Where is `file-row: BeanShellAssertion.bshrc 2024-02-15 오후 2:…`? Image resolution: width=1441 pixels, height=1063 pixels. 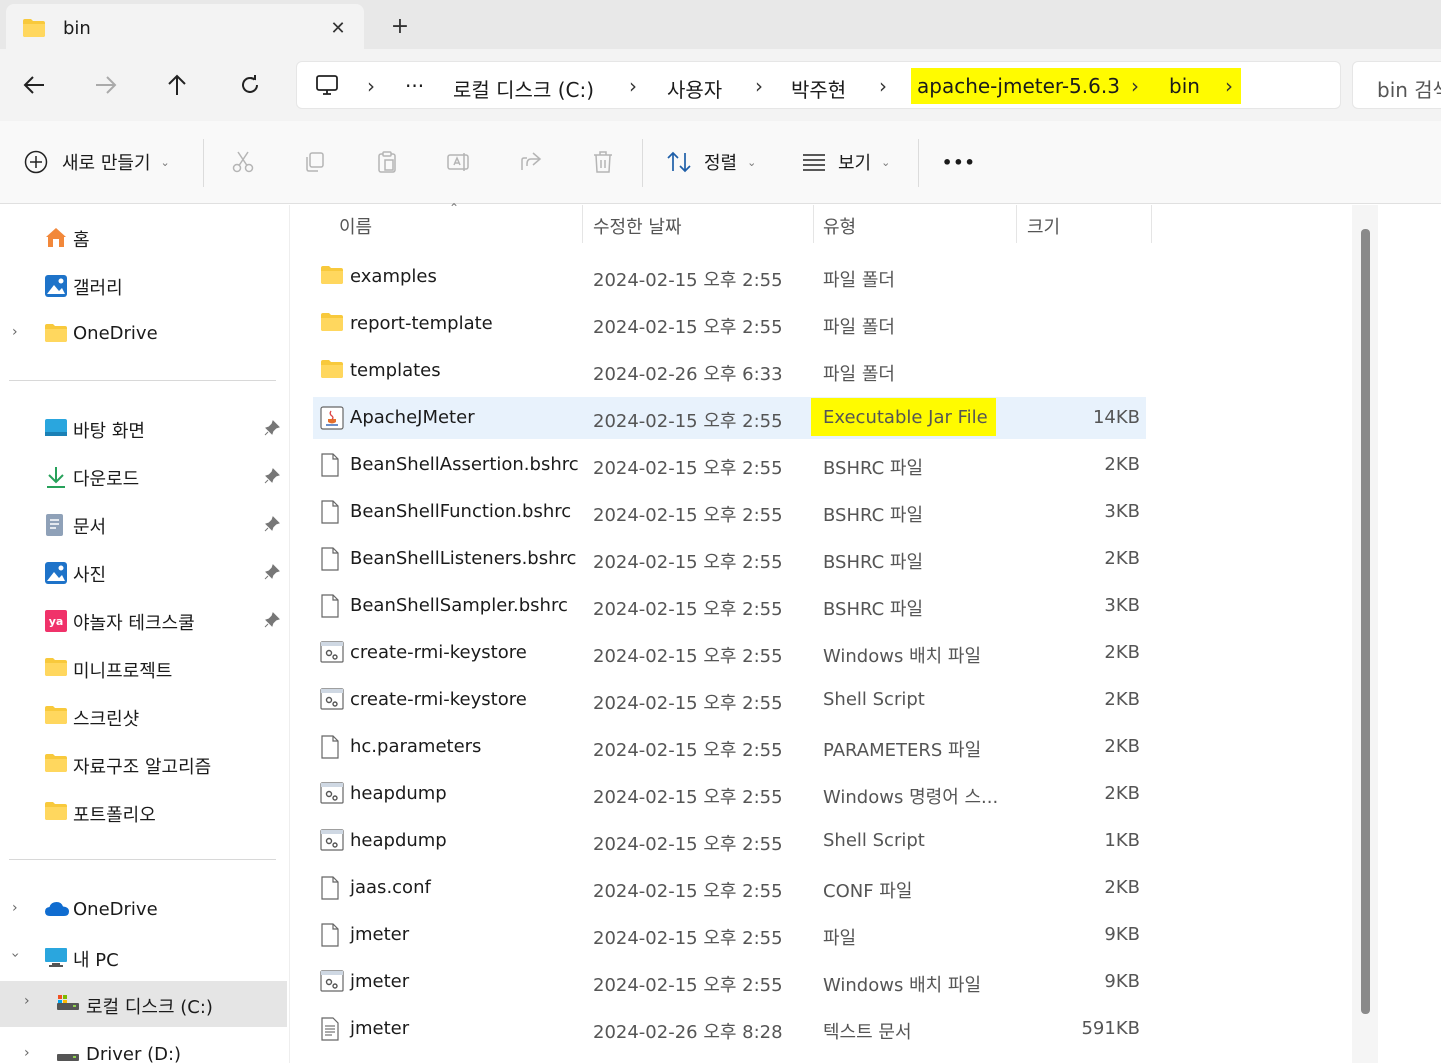 file-row: BeanShellAssertion.bshrc 2024-02-15 오후 2:… is located at coordinates (729, 465).